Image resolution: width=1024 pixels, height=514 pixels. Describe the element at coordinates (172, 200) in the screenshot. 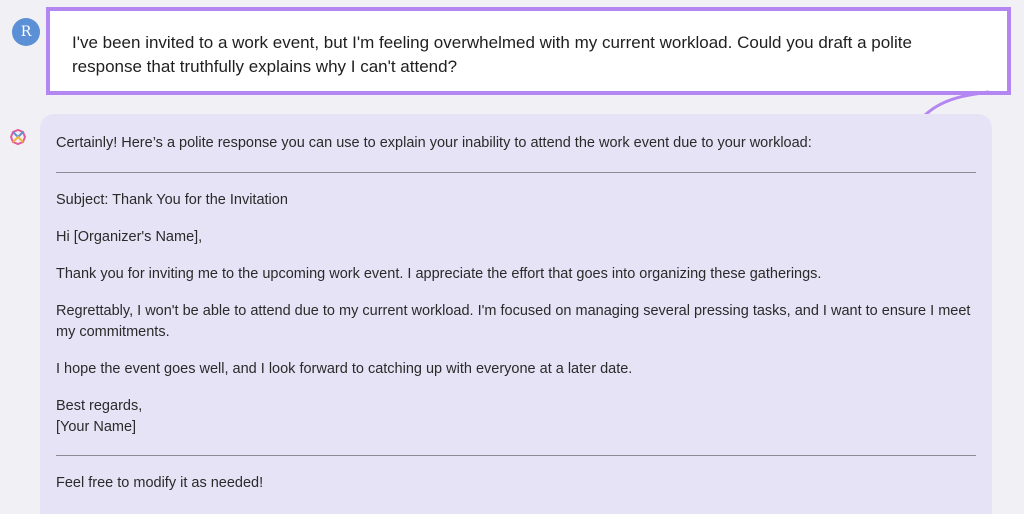

I see `email-subject: Subject: Thank You for the Invitation` at that location.